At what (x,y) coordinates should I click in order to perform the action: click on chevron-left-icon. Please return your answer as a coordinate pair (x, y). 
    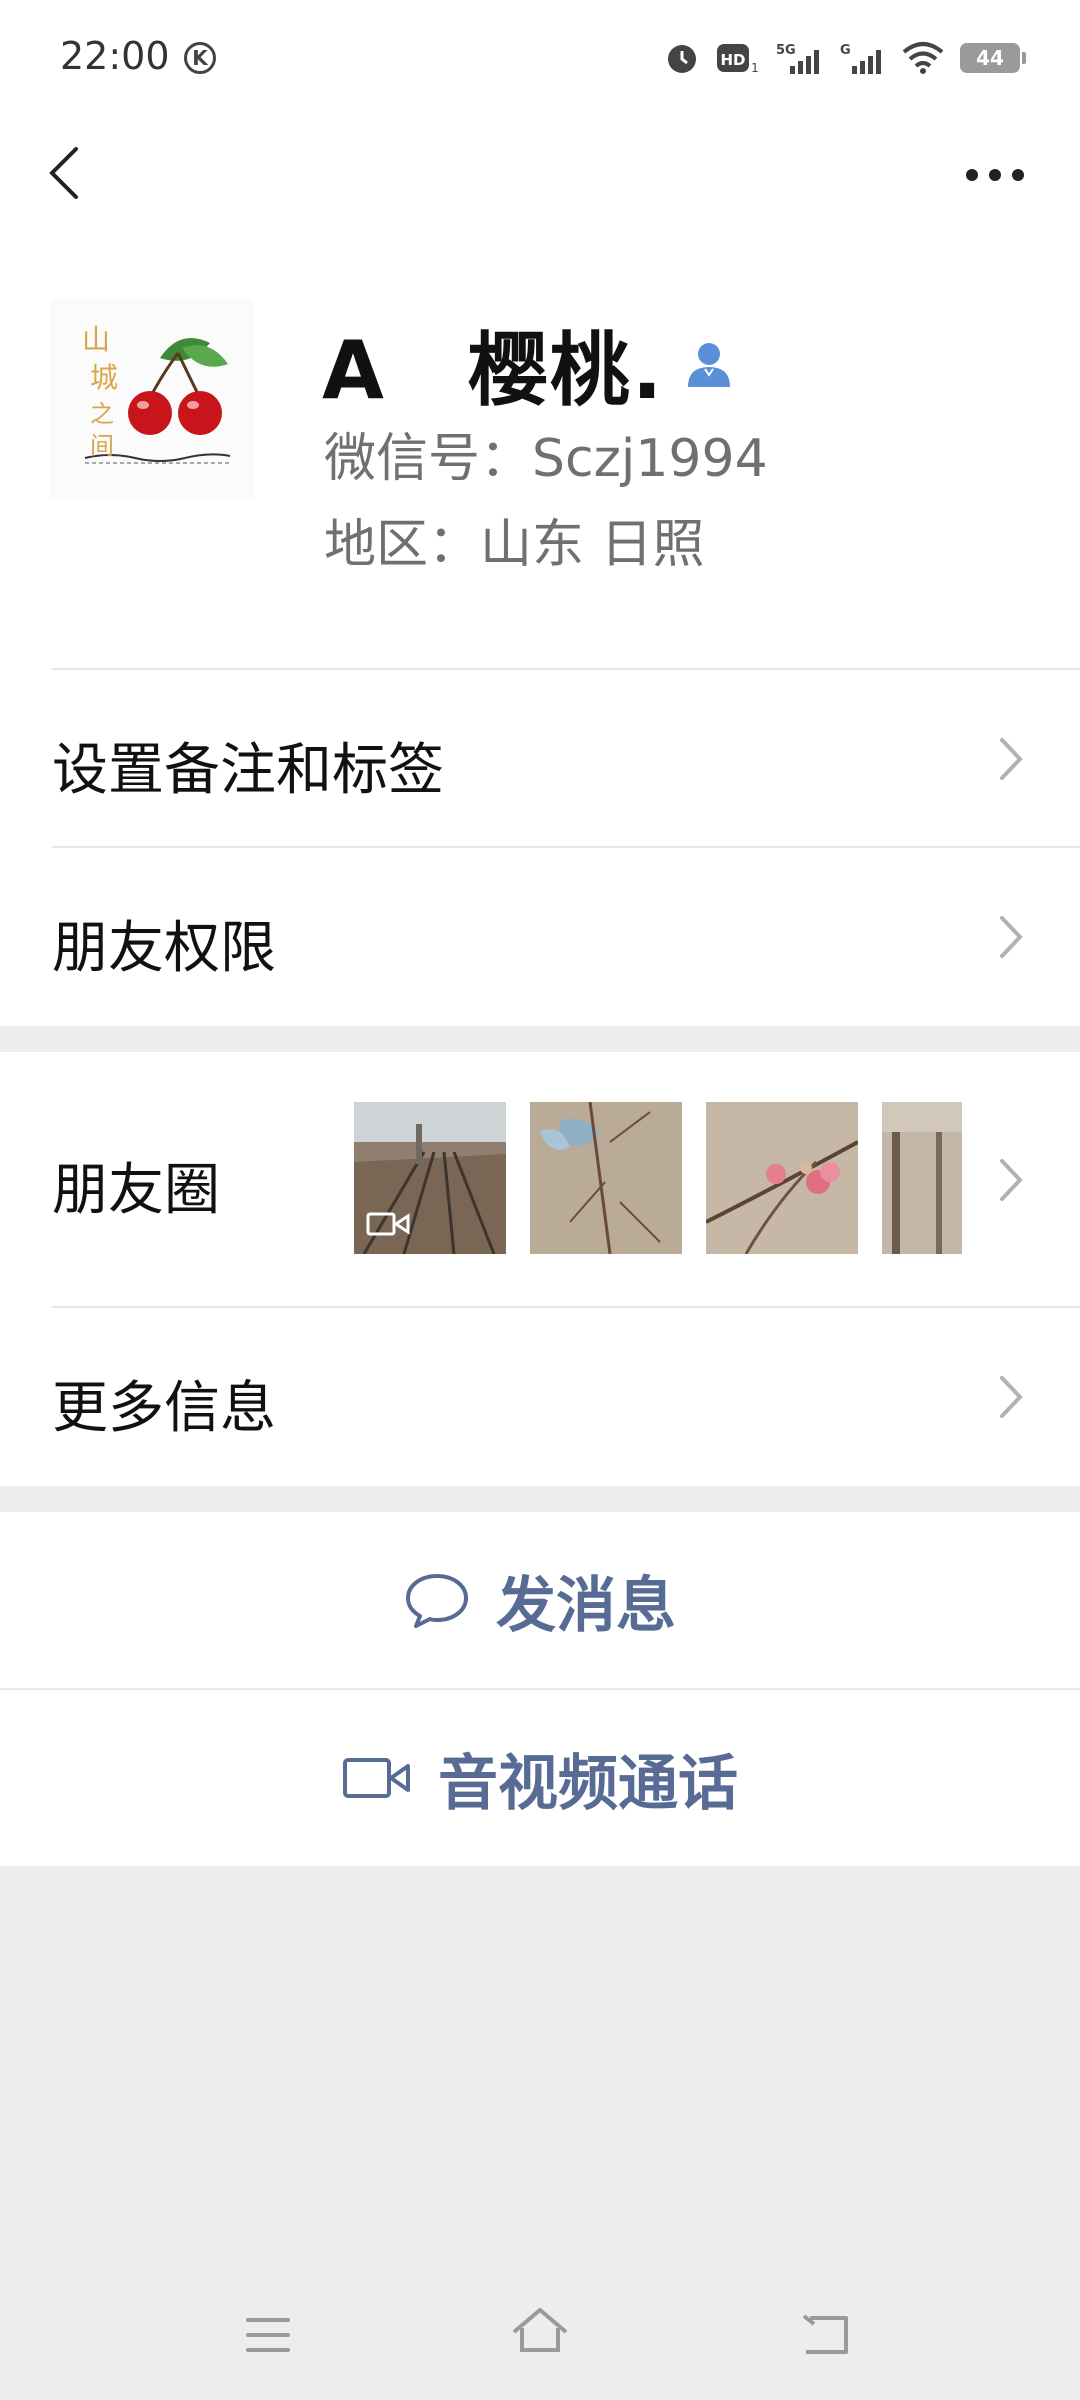
    Looking at the image, I should click on (65, 173).